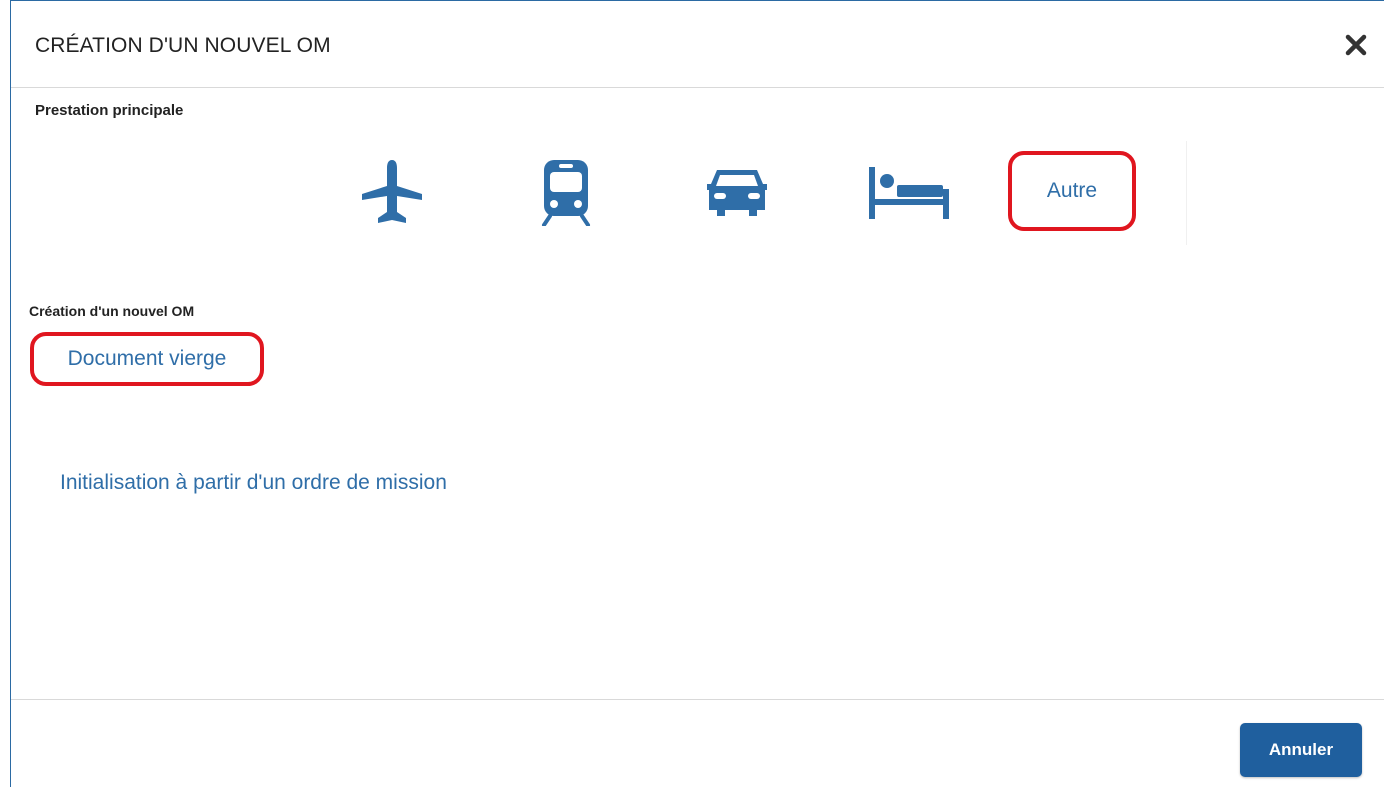 The height and width of the screenshot is (787, 1384). I want to click on vertical-divider, so click(1186, 193).